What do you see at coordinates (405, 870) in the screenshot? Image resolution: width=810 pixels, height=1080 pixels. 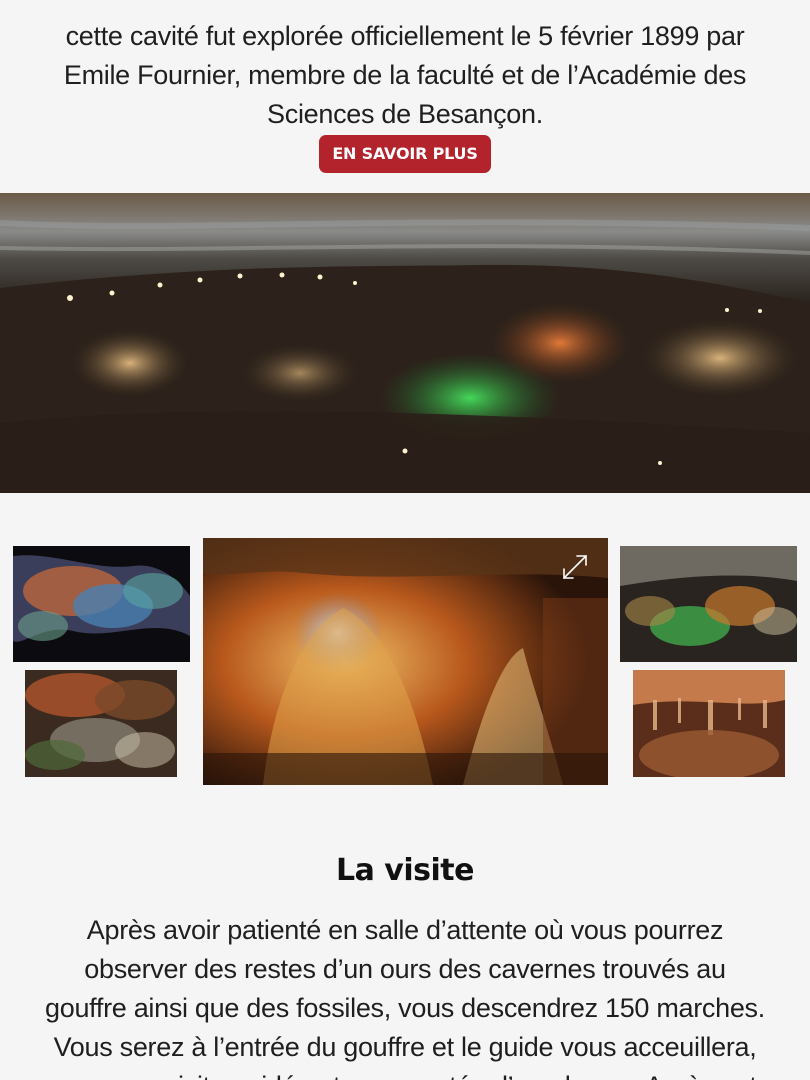 I see `section-title: La visite` at bounding box center [405, 870].